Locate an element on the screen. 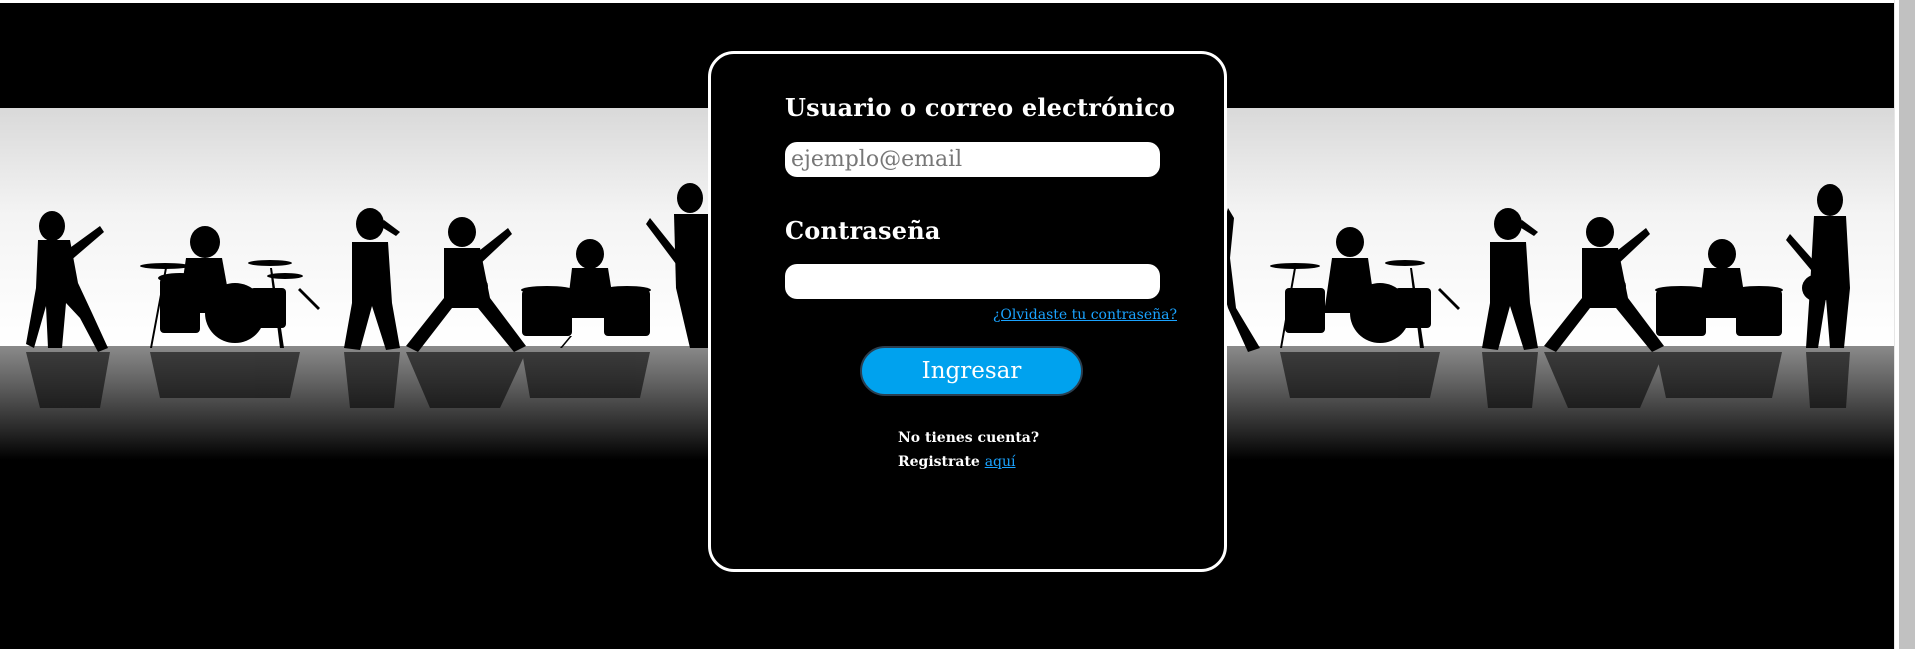 This screenshot has width=1919, height=649. register-line: Registrate aquí is located at coordinates (968, 462).